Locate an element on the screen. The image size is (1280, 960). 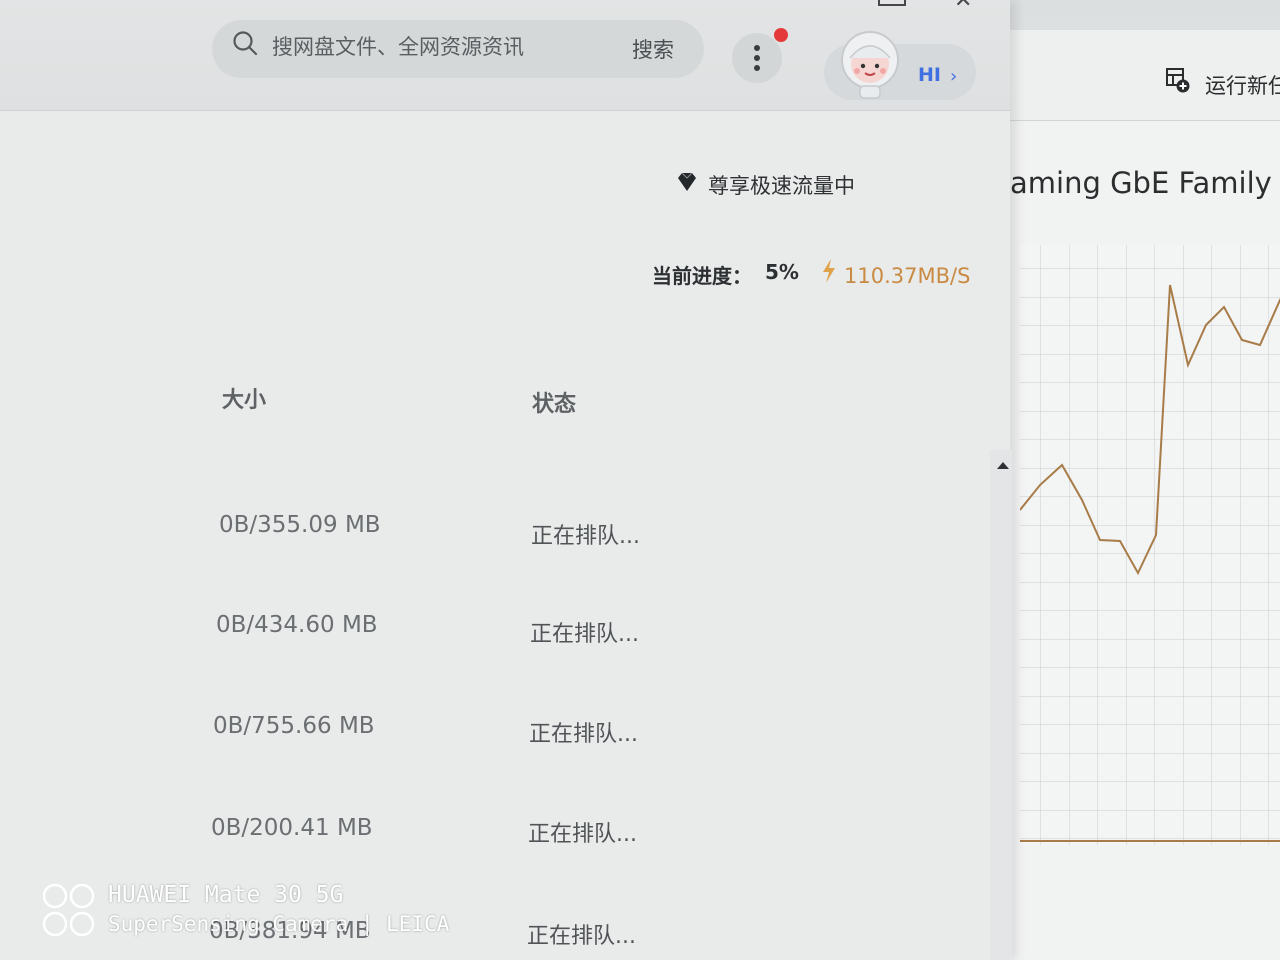
column-header-size: 大小 is located at coordinates (244, 398).